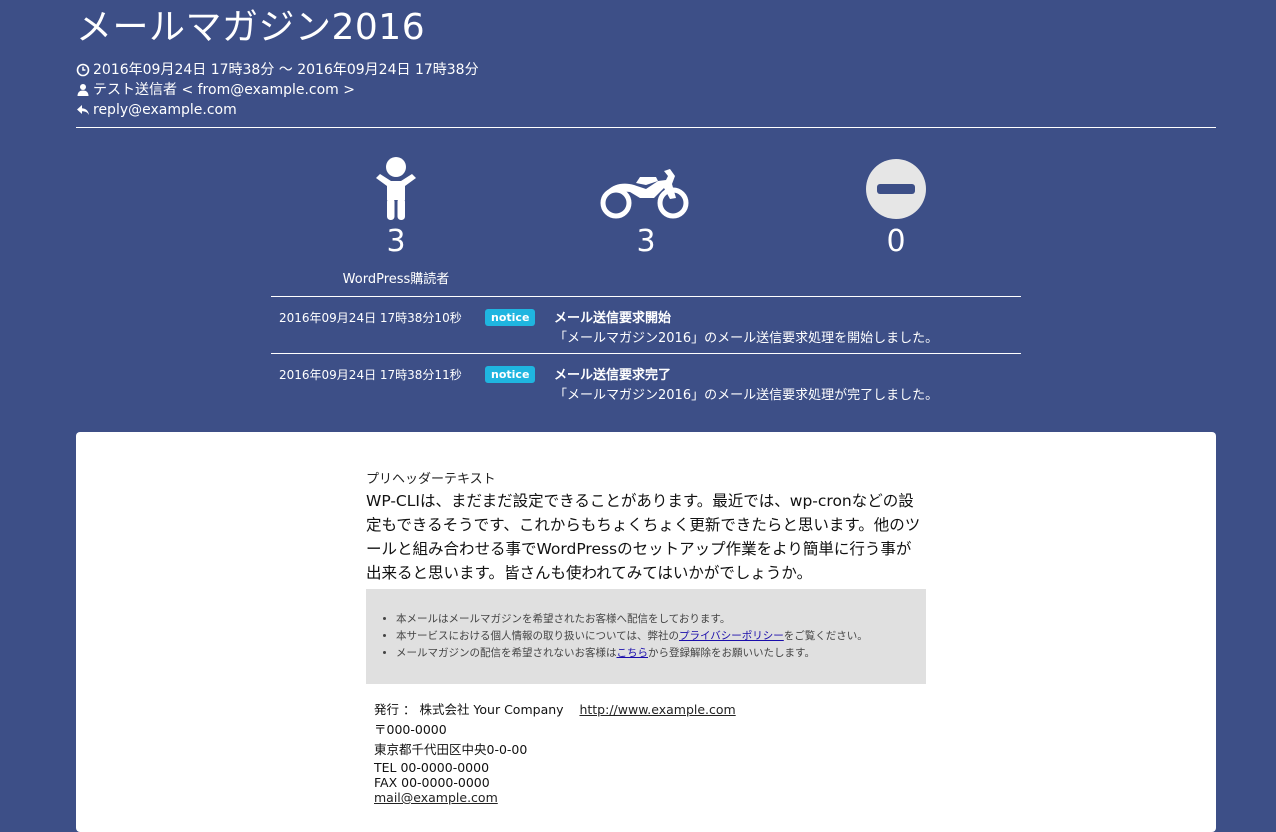  I want to click on reply-icon, so click(83, 110).